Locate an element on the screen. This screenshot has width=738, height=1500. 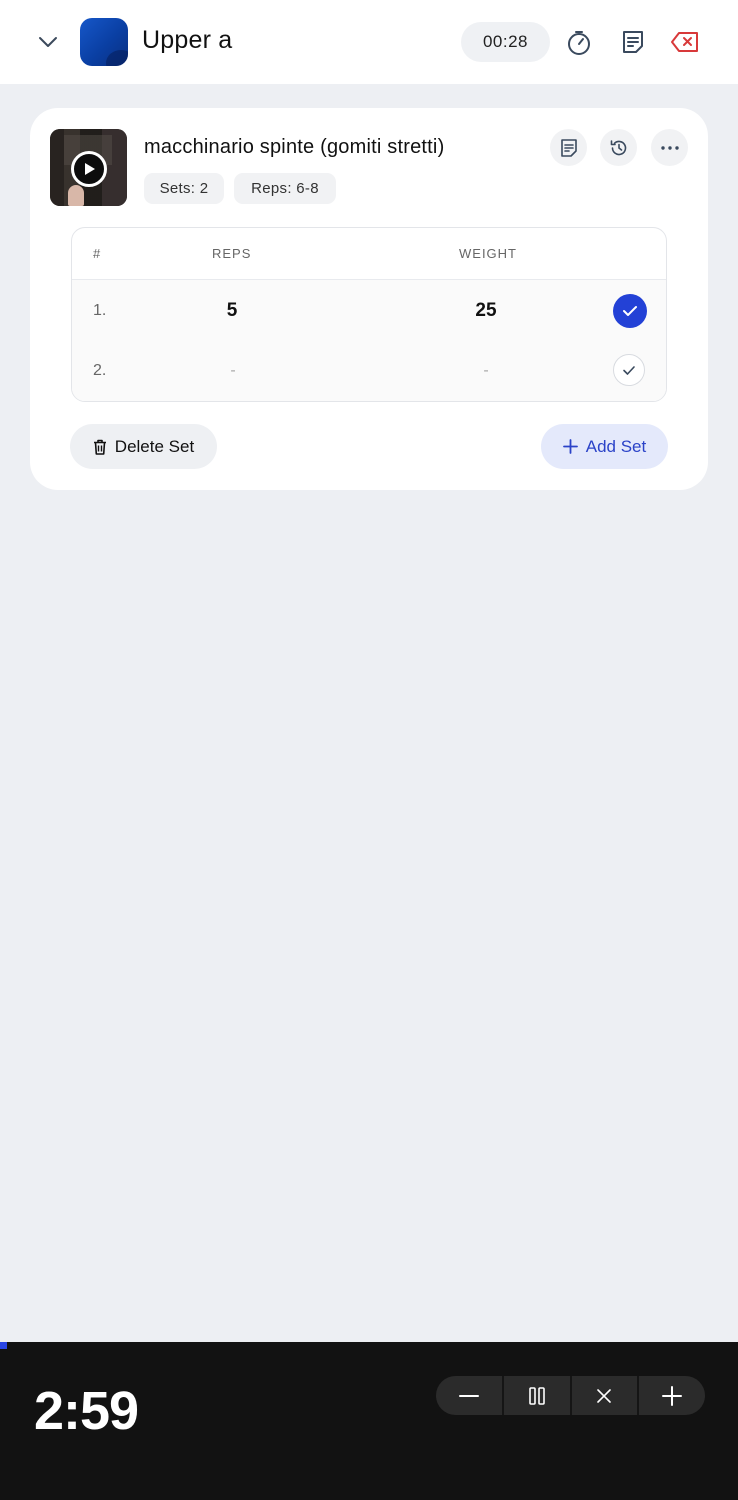
more-icon is located at coordinates (669, 147).